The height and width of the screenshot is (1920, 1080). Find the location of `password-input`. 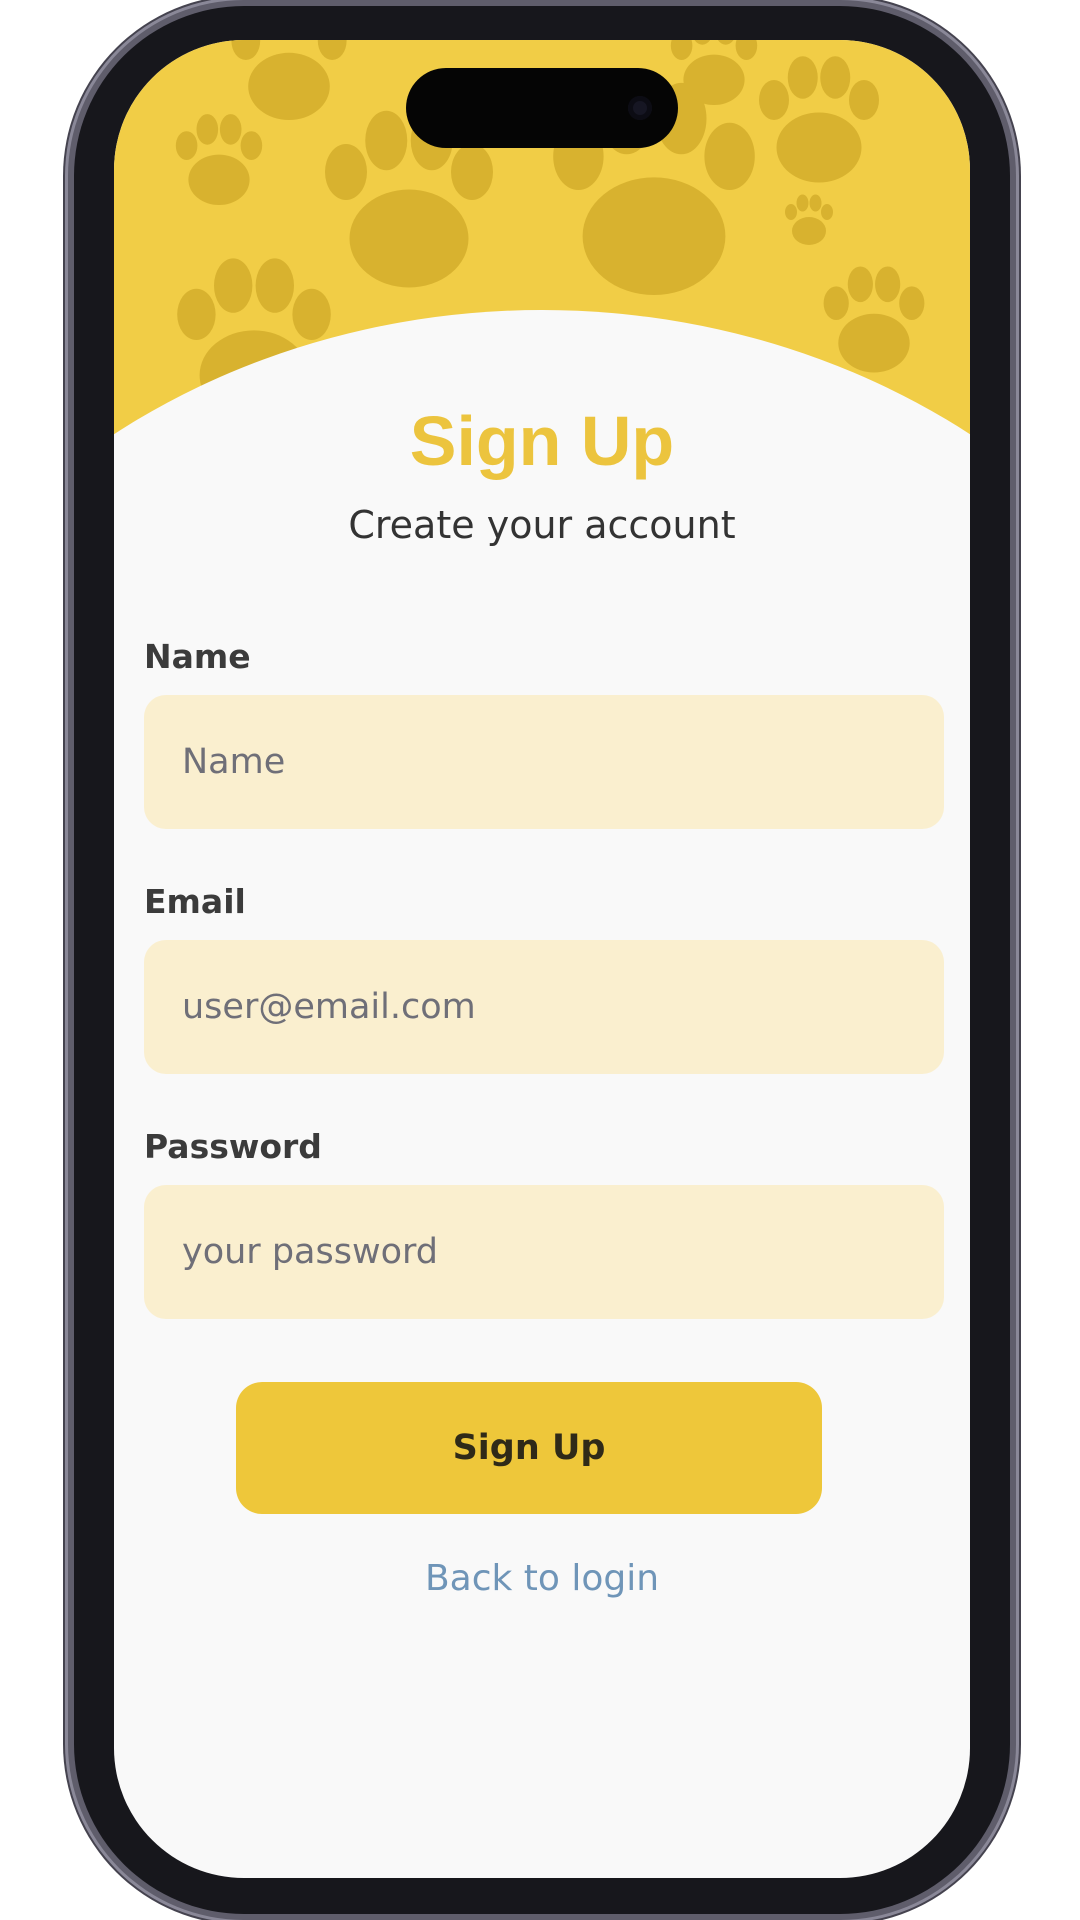

password-input is located at coordinates (562, 1252).